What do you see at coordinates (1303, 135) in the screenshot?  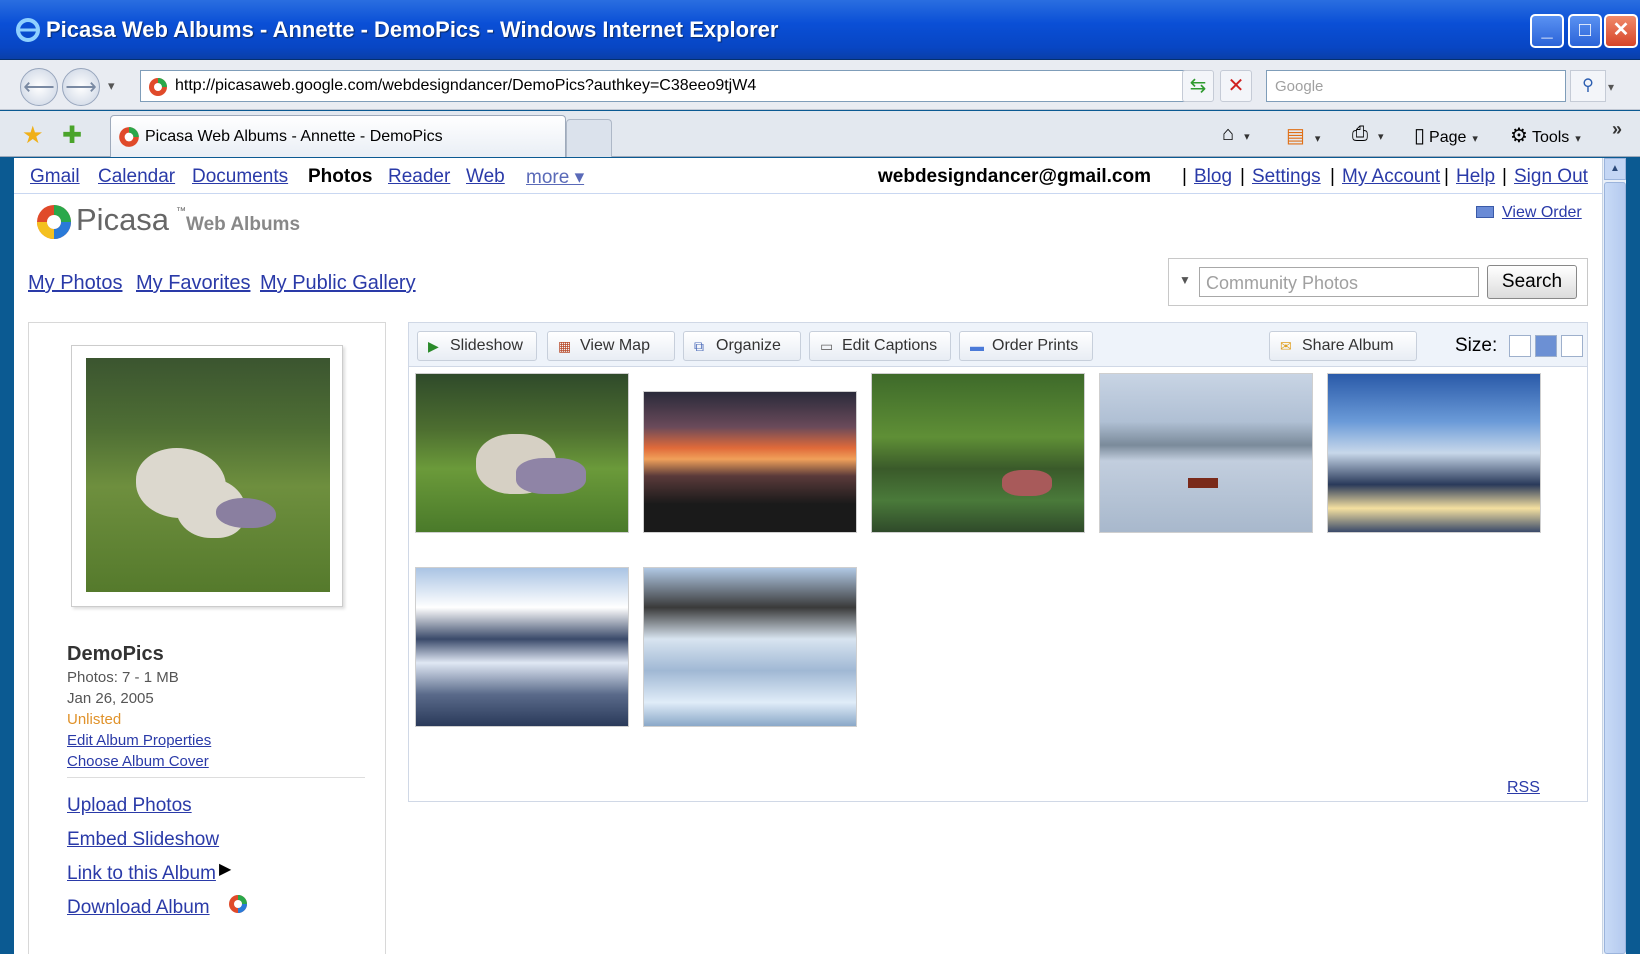 I see `feeds-icon: ▤ ▾` at bounding box center [1303, 135].